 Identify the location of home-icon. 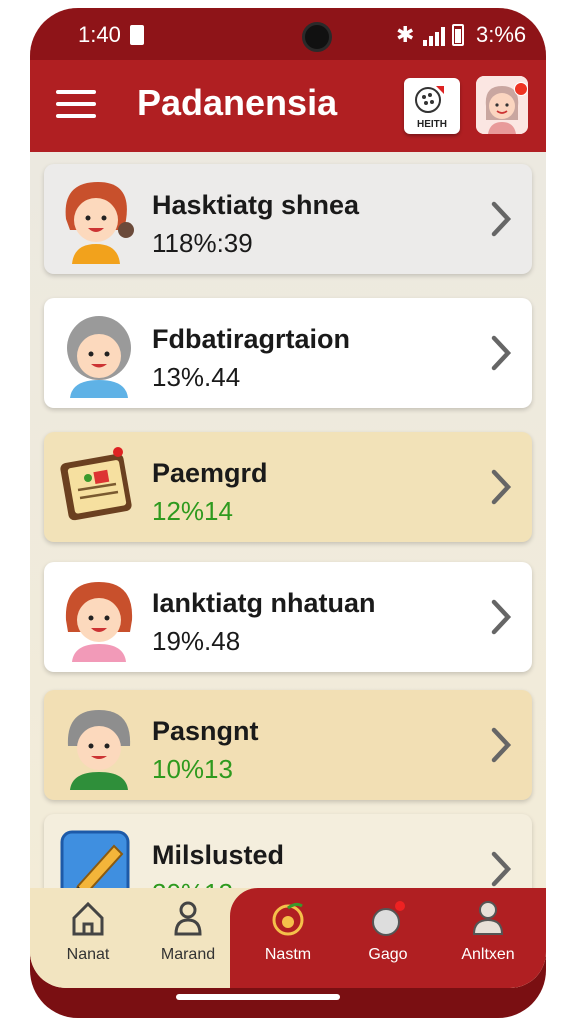
(88, 918).